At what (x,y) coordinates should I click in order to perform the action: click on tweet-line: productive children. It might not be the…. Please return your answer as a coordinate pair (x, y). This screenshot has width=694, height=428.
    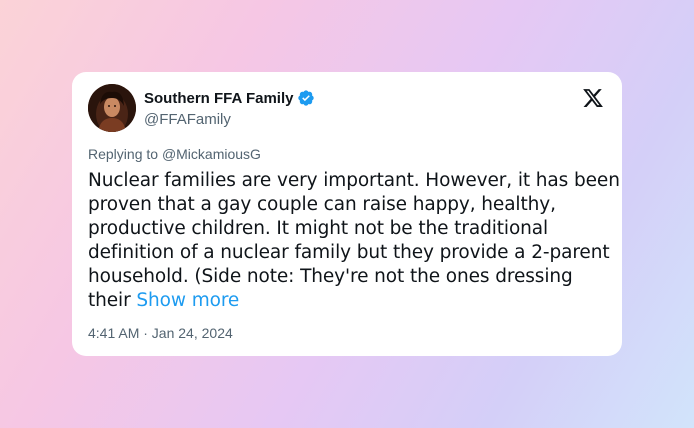
    Looking at the image, I should click on (318, 228).